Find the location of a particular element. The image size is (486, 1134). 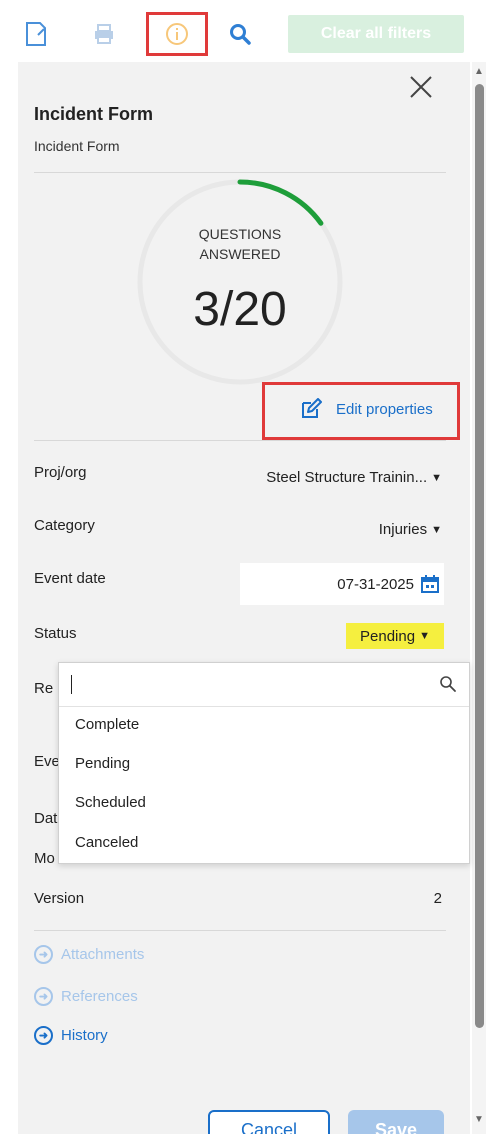

mo-label: Mo is located at coordinates (44, 858).